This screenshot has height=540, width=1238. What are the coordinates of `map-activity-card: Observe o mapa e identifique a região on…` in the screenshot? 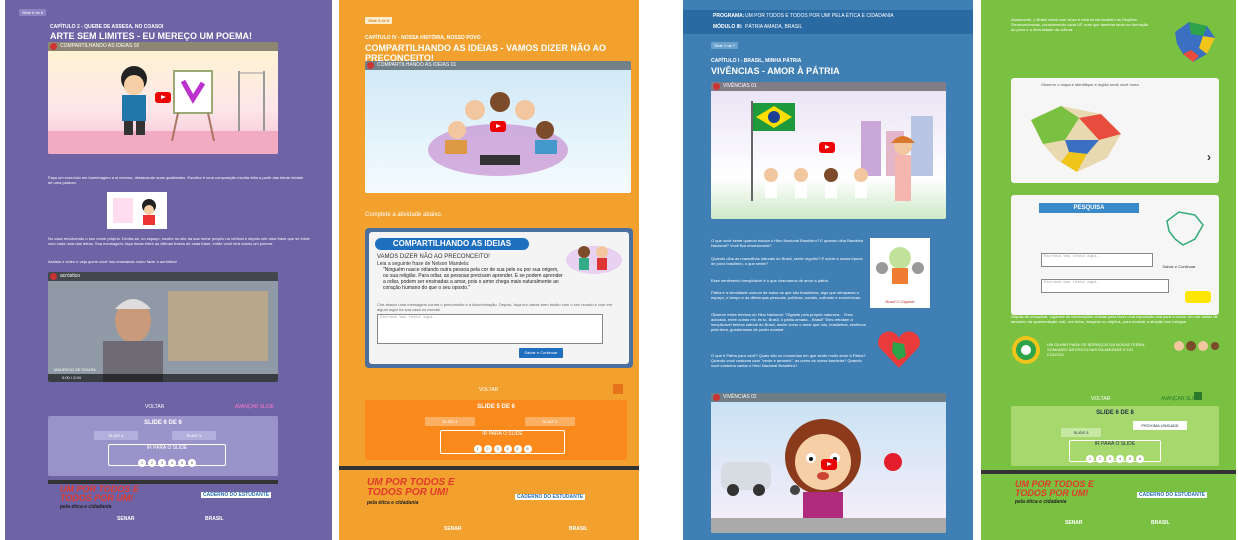 It's located at (1115, 130).